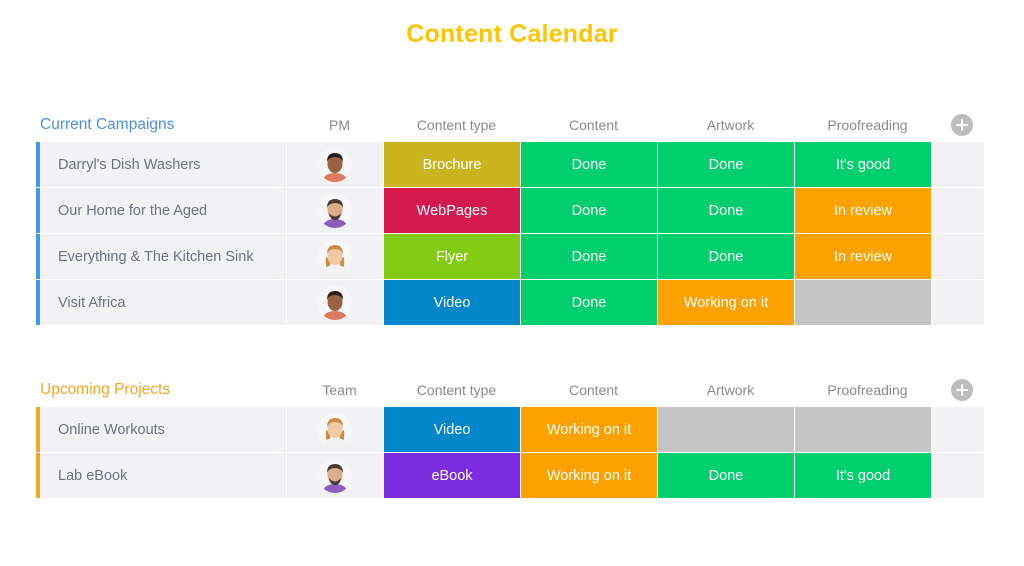 Image resolution: width=1024 pixels, height=566 pixels. I want to click on board-title-current: Current Campaigns, so click(107, 124).